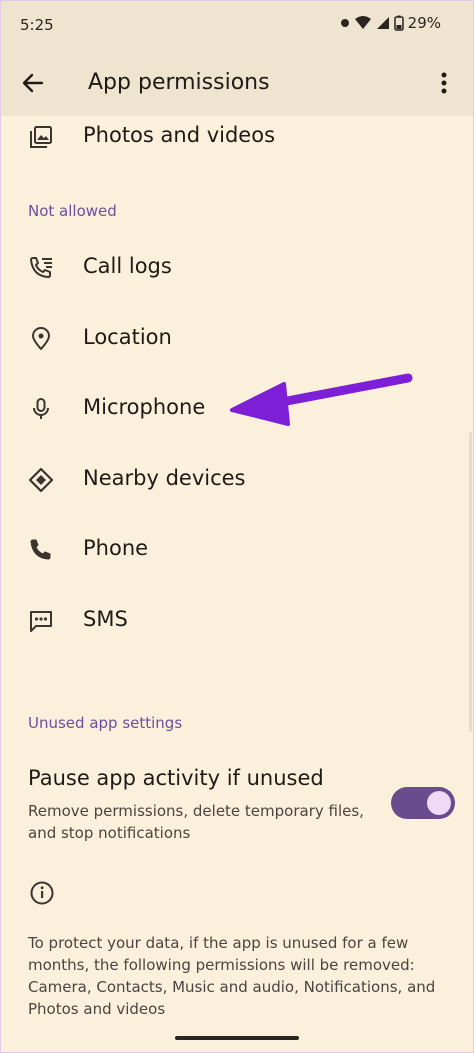 The image size is (474, 1053). What do you see at coordinates (423, 803) in the screenshot?
I see `pause-app-activity-toggle` at bounding box center [423, 803].